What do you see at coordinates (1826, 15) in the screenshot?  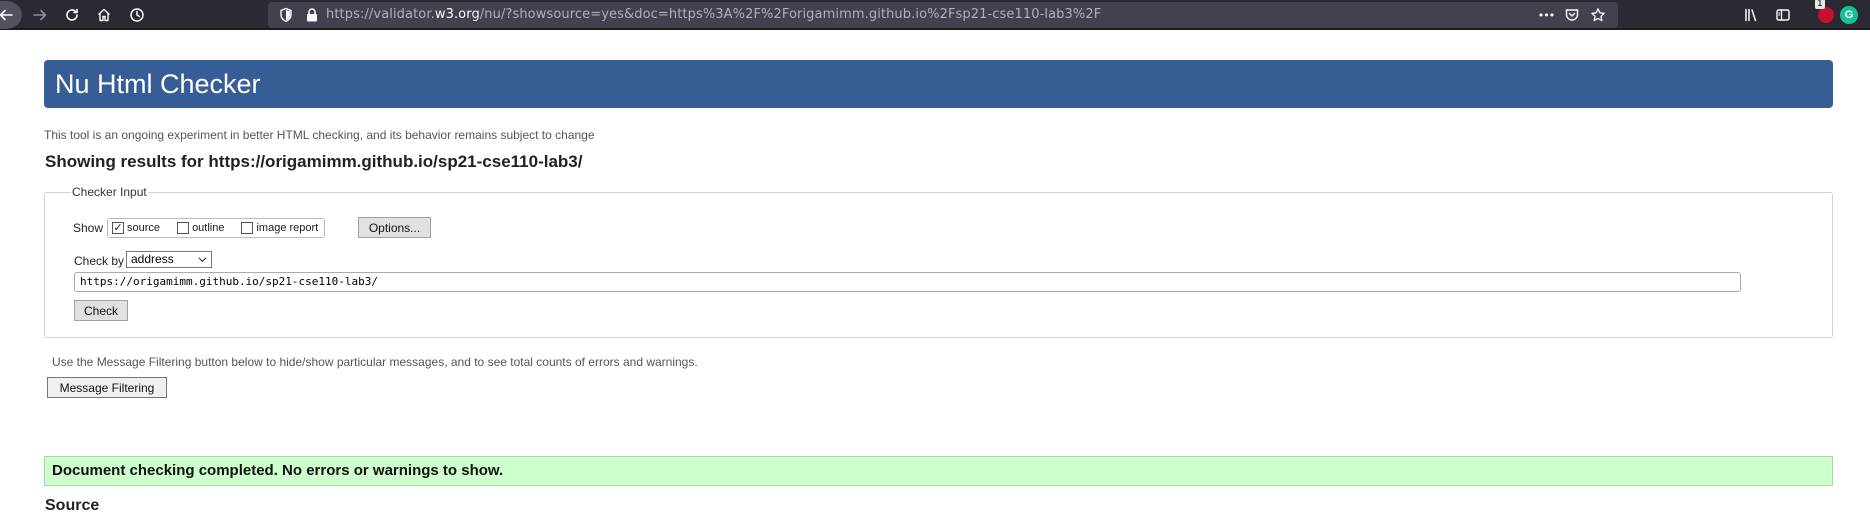 I see `ublock-extension-icon` at bounding box center [1826, 15].